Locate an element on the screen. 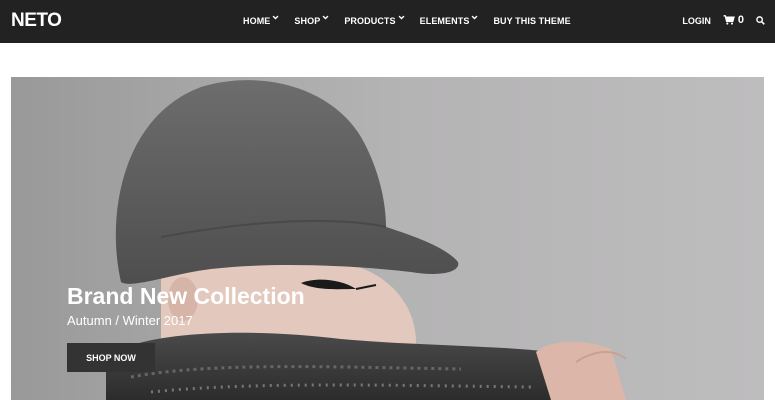 The width and height of the screenshot is (775, 400). hero-subtitle: Autumn / Winter 2017 is located at coordinates (130, 320).